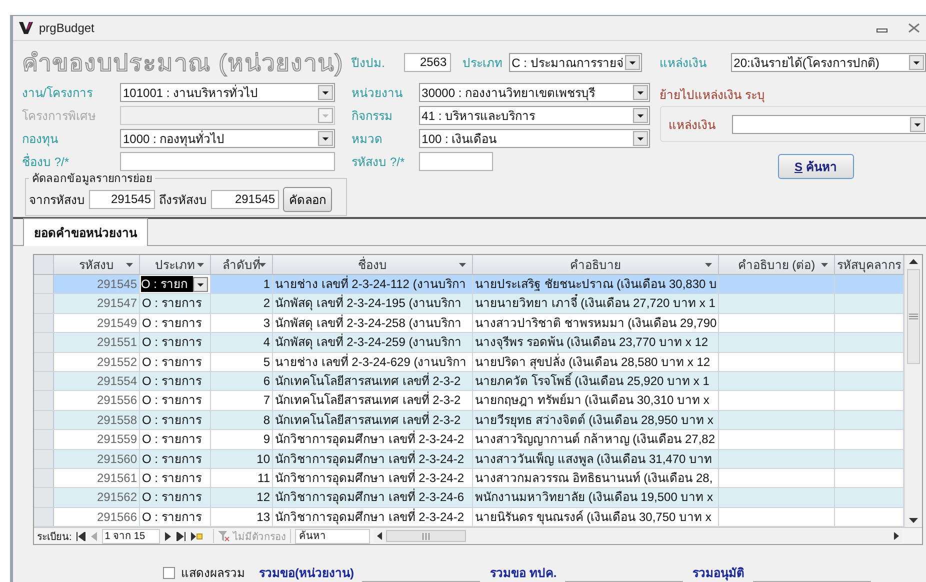 Image resolution: width=926 pixels, height=582 pixels. Describe the element at coordinates (175, 284) in the screenshot. I see `type-dropdown: O : รายก` at that location.